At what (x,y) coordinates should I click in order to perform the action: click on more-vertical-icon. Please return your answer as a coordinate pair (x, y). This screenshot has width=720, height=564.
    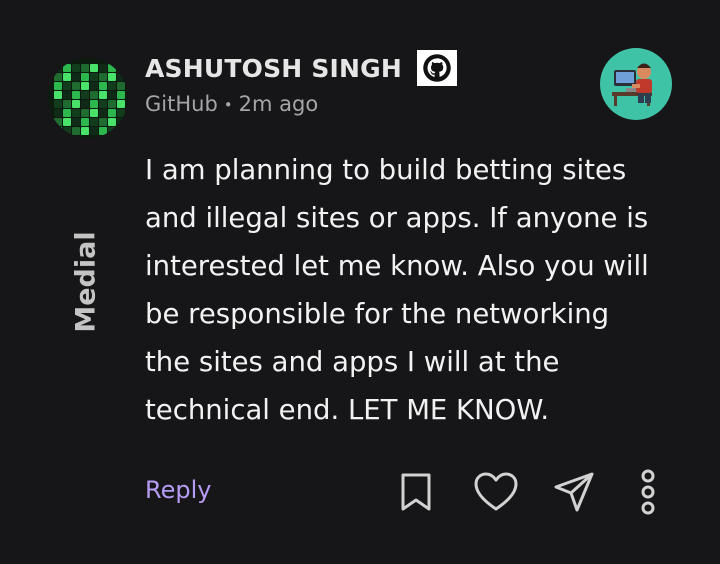
    Looking at the image, I should click on (648, 492).